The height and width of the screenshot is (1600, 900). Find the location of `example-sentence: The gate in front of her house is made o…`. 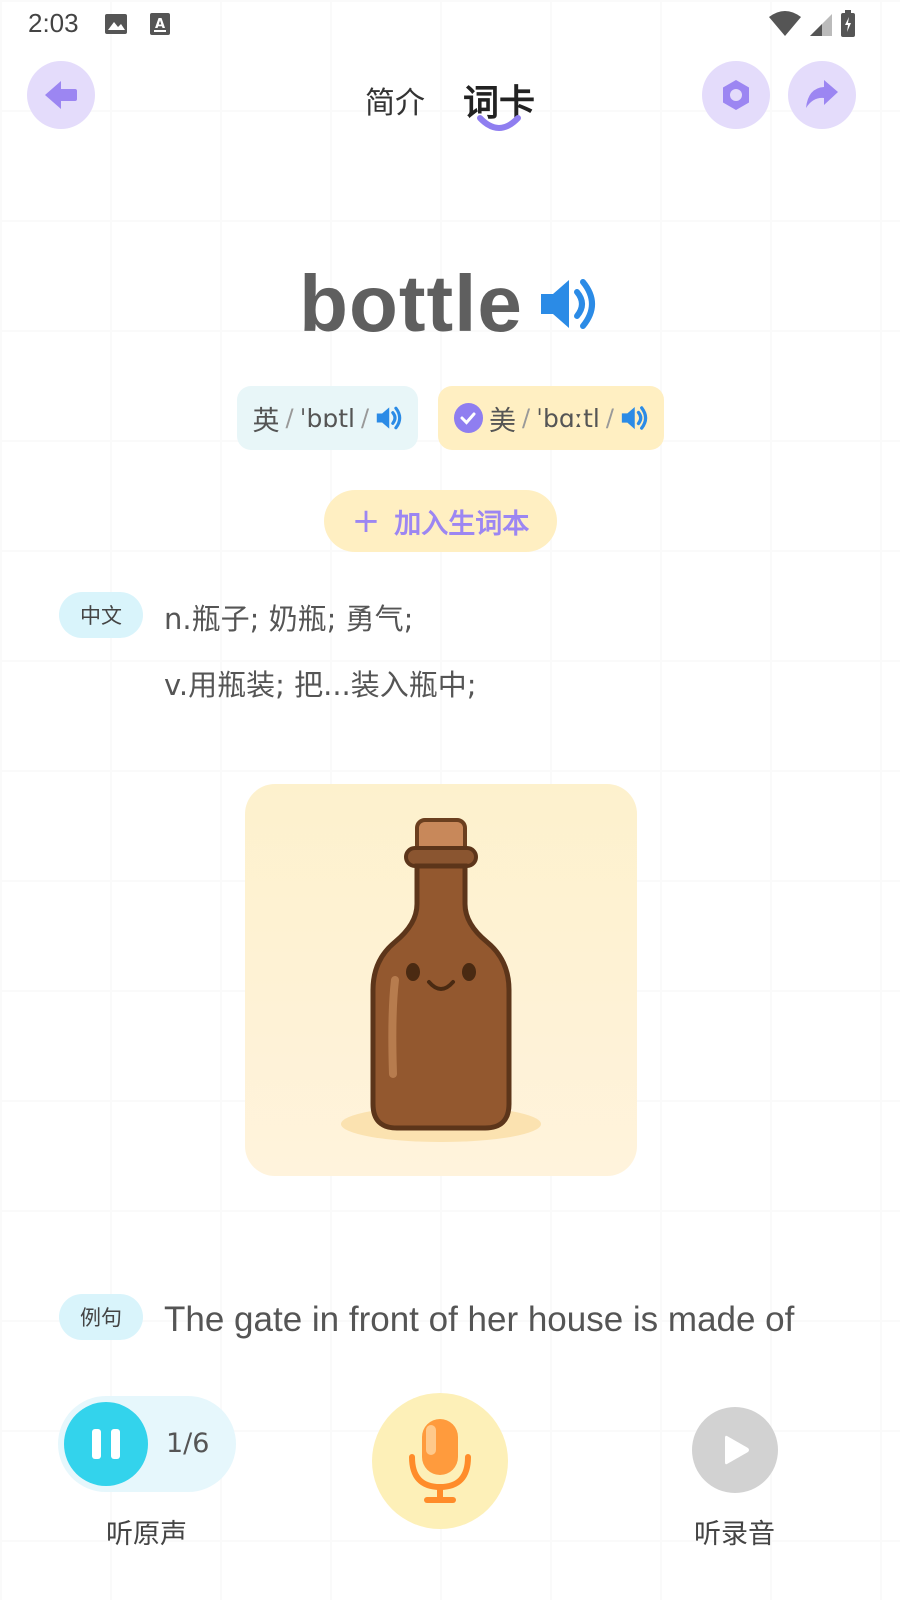

example-sentence: The gate in front of her house is made o… is located at coordinates (479, 1319).